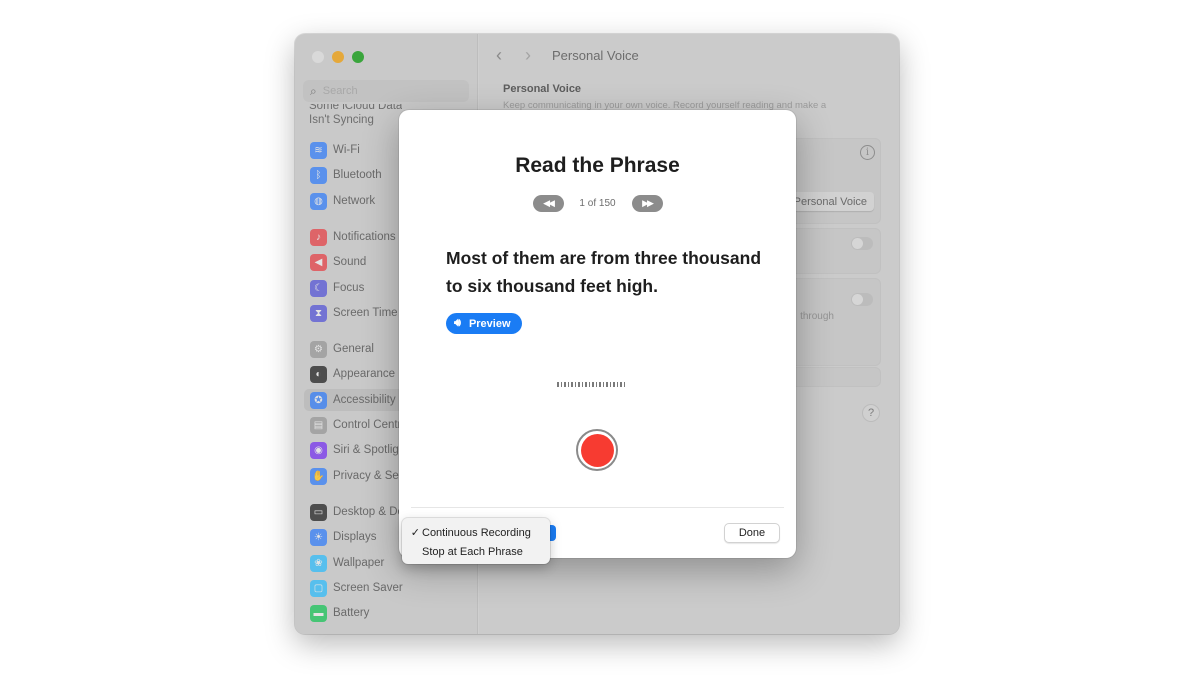 This screenshot has width=1200, height=675. I want to click on siri-icon: ◉, so click(318, 450).